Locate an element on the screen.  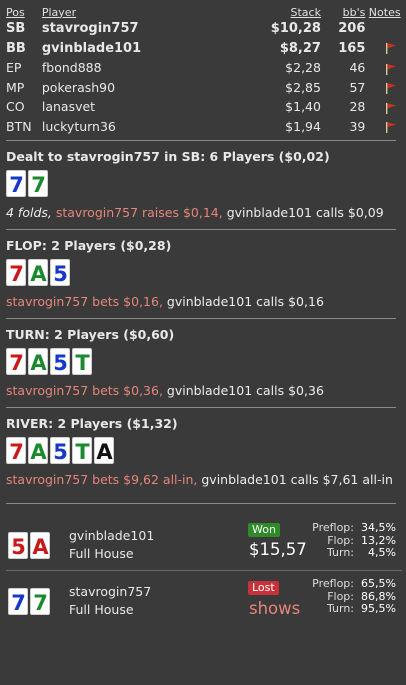
player-stack: $1,40 is located at coordinates (303, 107).